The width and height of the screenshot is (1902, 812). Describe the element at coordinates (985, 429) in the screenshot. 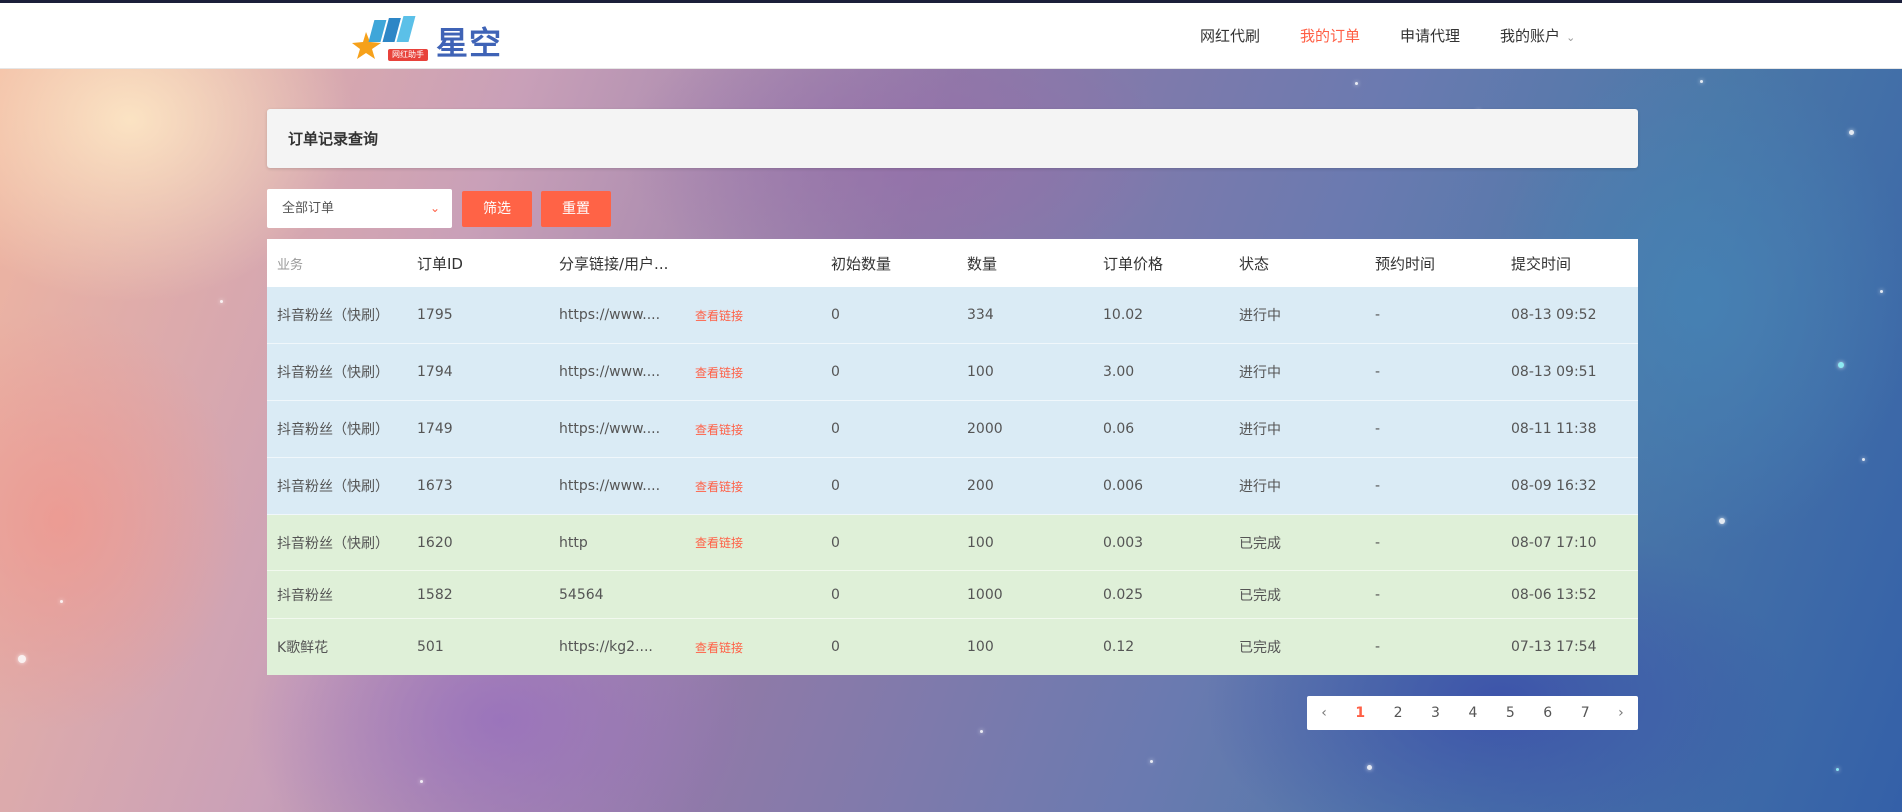

I see `cell-qty: 2000` at that location.